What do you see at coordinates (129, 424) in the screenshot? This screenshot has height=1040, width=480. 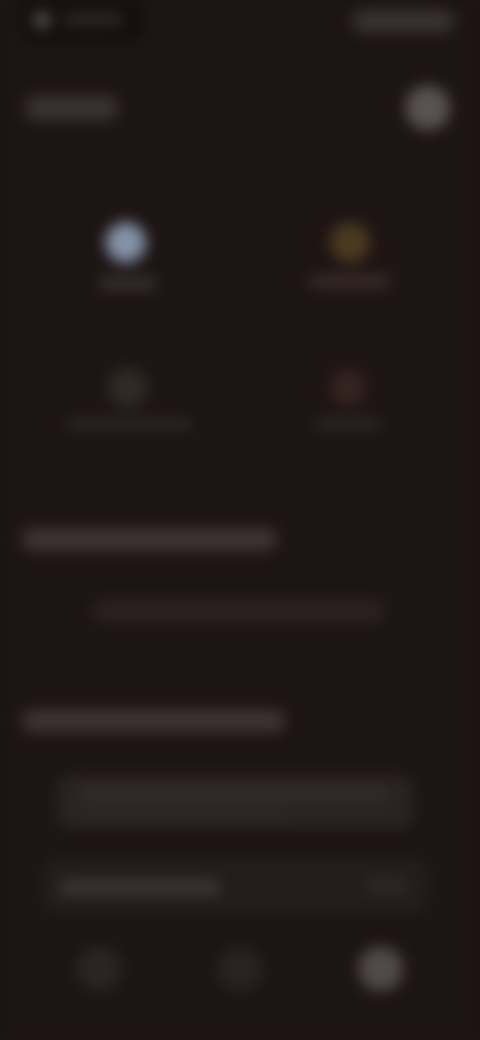 I see `tile-3-label` at bounding box center [129, 424].